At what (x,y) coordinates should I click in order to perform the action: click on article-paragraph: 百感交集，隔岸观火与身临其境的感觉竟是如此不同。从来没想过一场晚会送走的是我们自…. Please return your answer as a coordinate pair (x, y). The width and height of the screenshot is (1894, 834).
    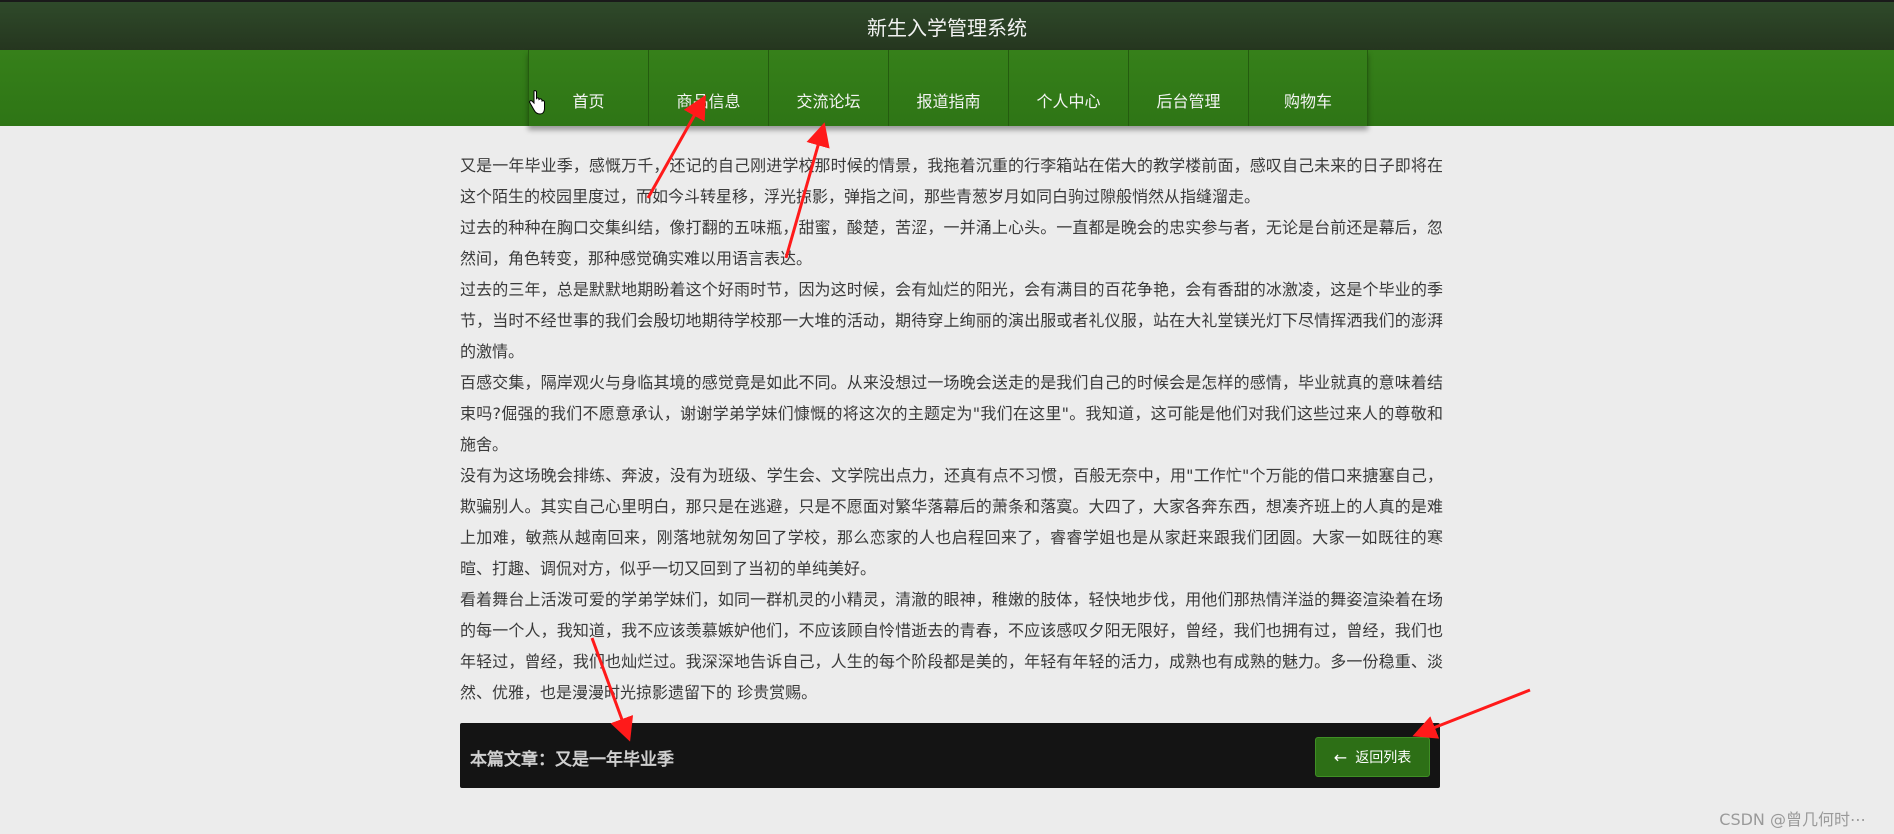
    Looking at the image, I should click on (951, 413).